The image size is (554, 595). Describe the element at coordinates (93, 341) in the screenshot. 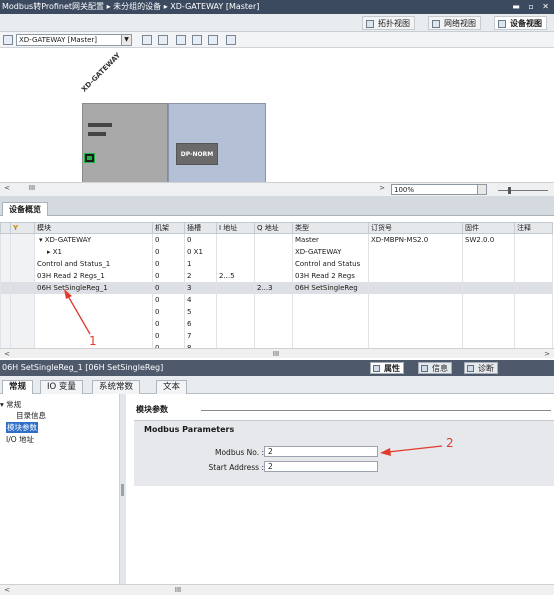

I see `annotation-label-1: 1` at that location.